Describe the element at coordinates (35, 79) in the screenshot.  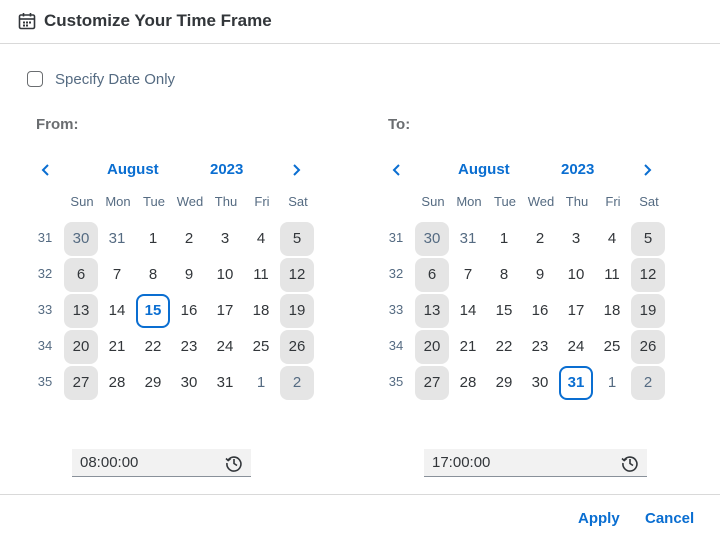
I see `specify-date-only-checkbox` at that location.